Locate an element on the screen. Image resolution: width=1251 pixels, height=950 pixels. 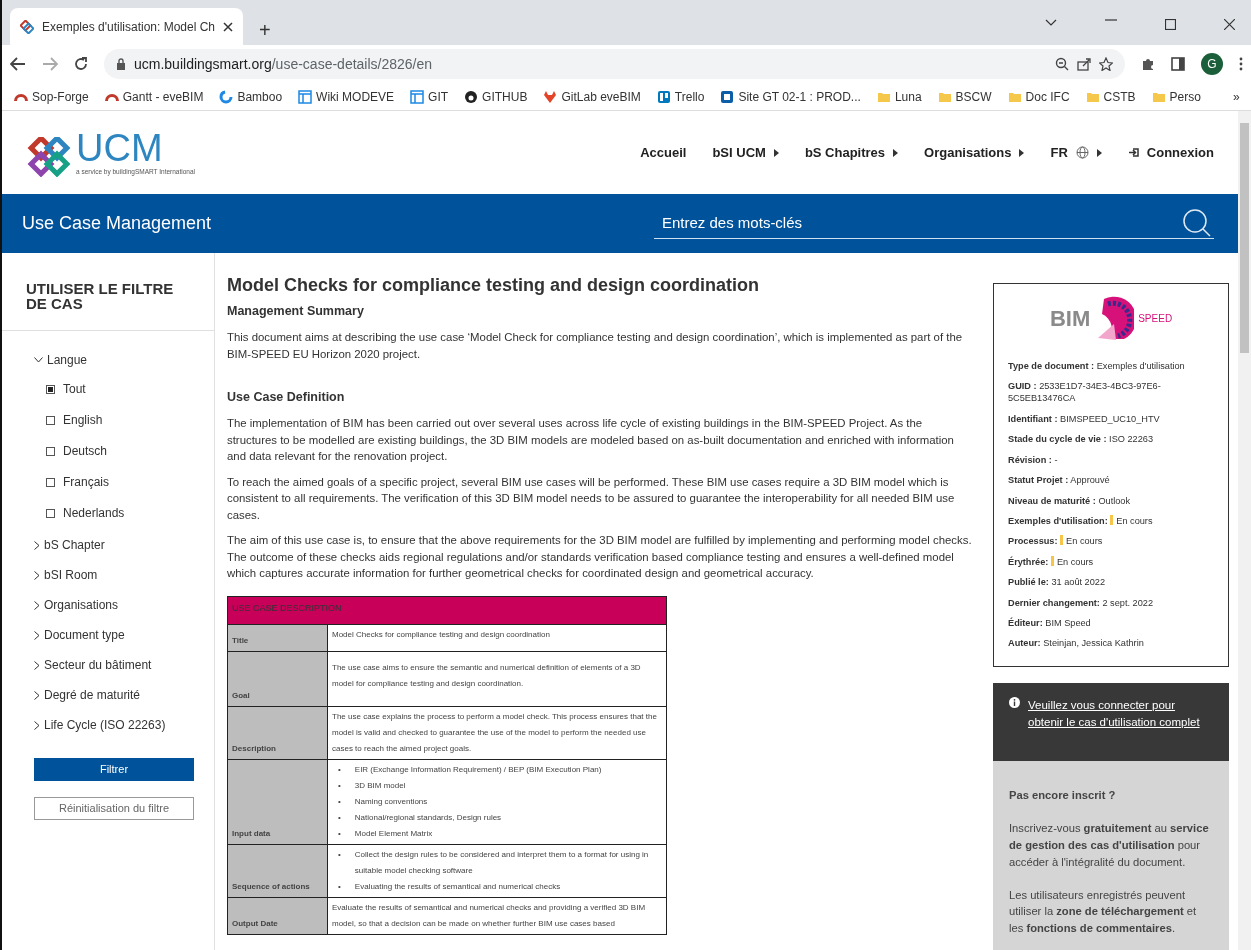
address-bar: ucm.buildingsmart.org/use-case-details/2826/en is located at coordinates (614, 64).